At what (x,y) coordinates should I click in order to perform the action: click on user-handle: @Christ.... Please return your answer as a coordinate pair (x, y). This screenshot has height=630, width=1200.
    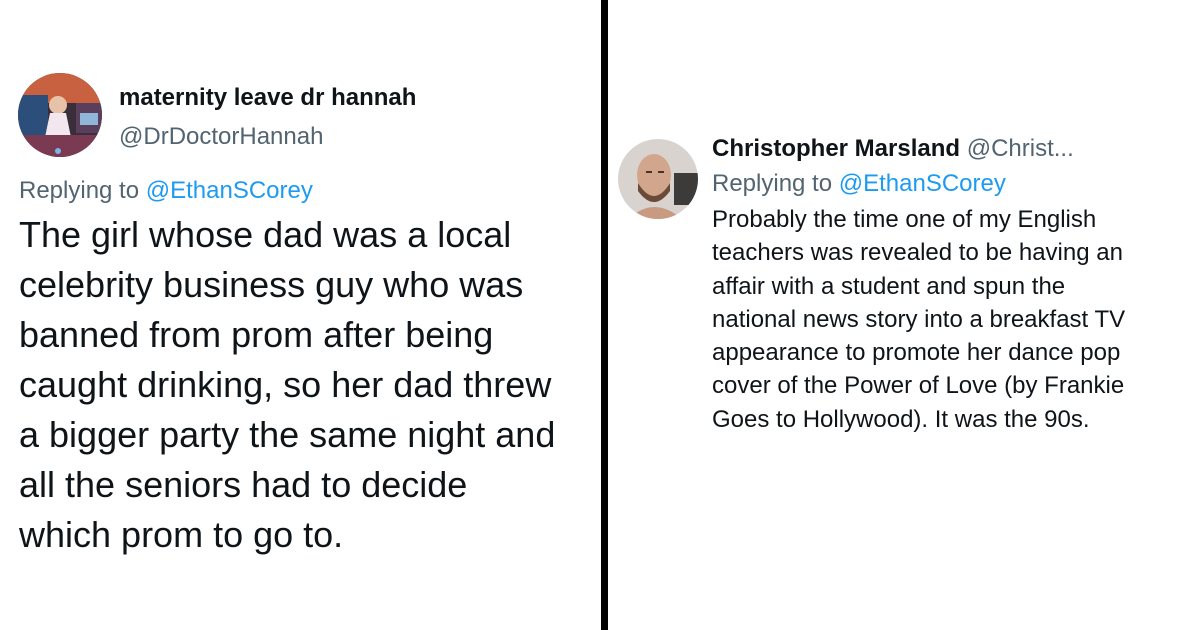
    Looking at the image, I should click on (1020, 148).